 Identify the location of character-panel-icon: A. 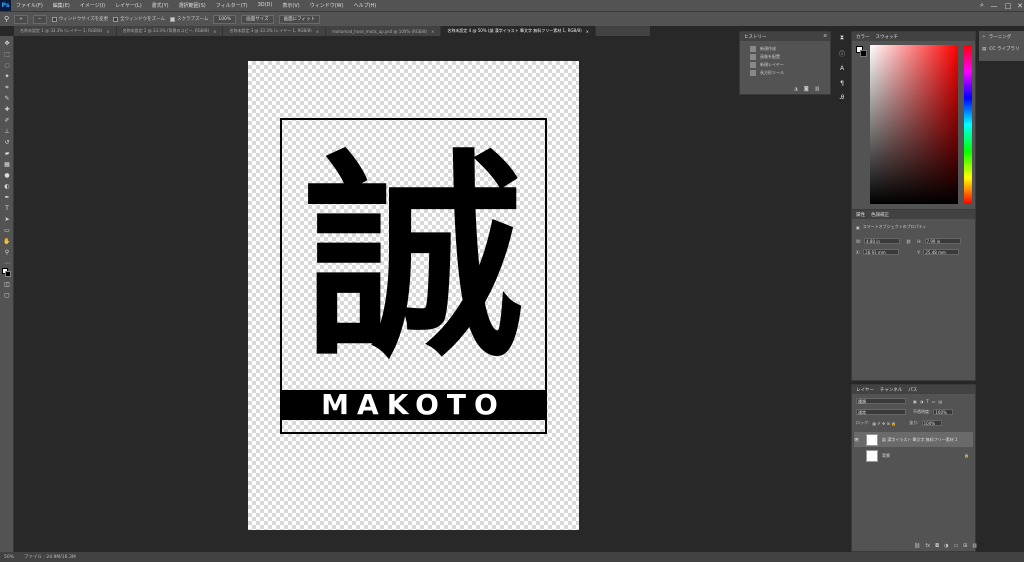
(842, 68).